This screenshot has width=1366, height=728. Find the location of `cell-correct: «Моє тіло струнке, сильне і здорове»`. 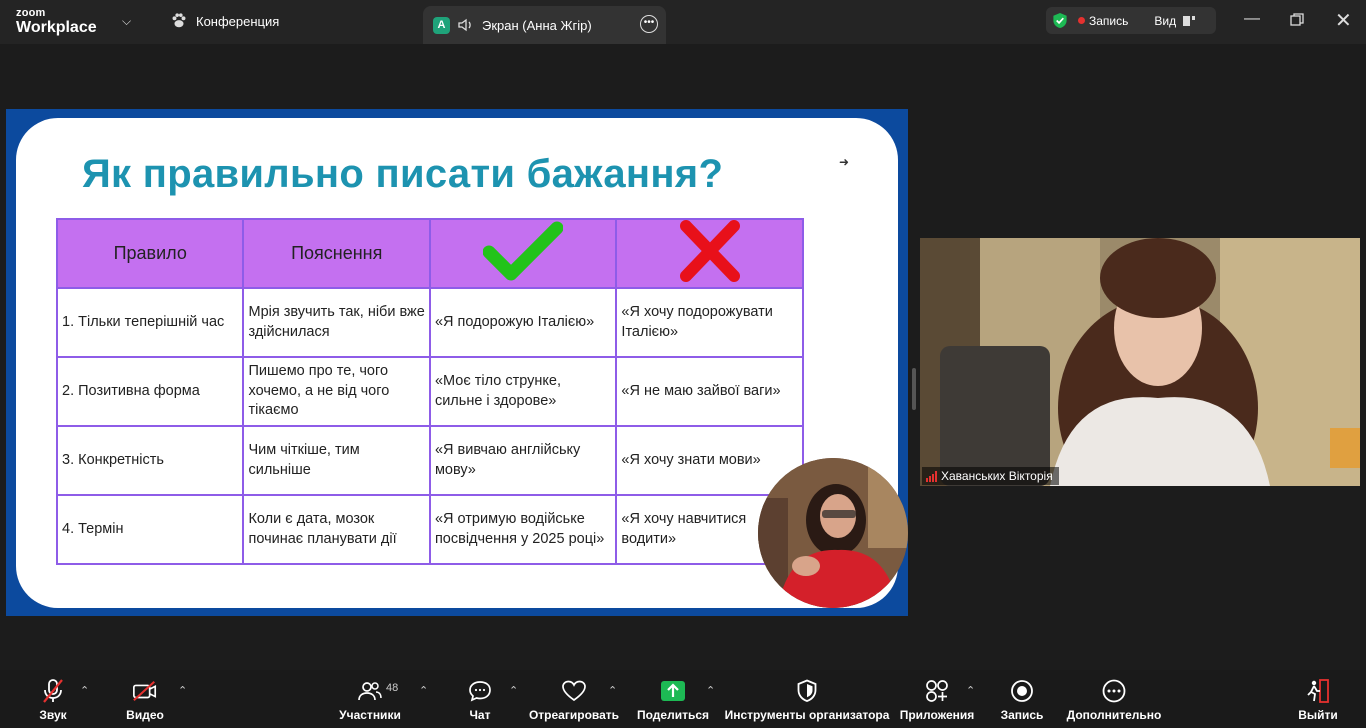

cell-correct: «Моє тіло струнке, сильне і здорове» is located at coordinates (523, 391).